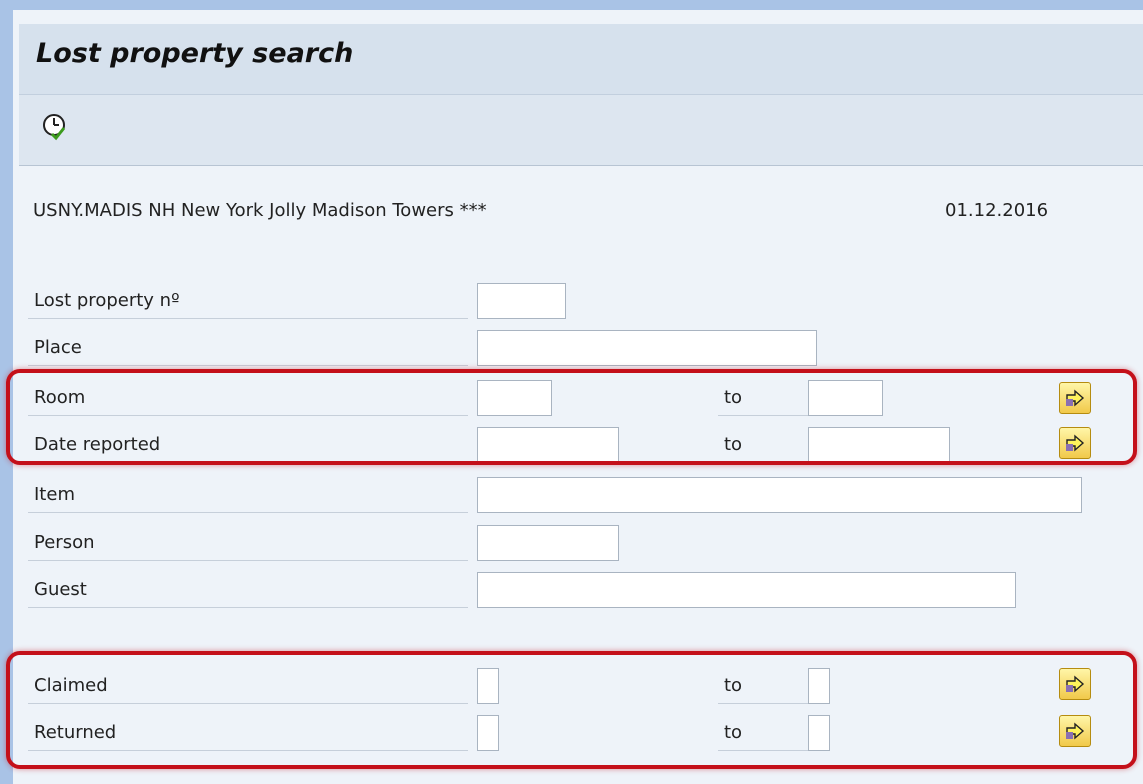  What do you see at coordinates (55, 127) in the screenshot?
I see `execute-clock-icon` at bounding box center [55, 127].